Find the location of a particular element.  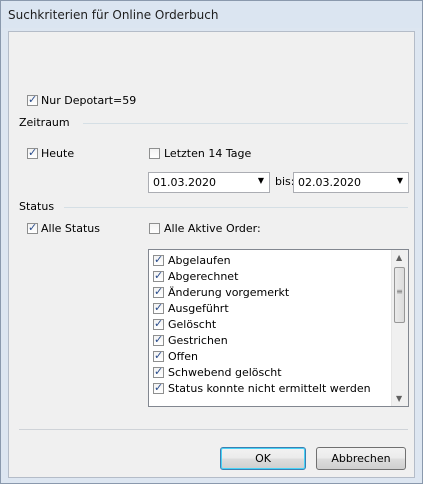

to-date-dropdown: 02.03.2020 ▼ is located at coordinates (351, 182).